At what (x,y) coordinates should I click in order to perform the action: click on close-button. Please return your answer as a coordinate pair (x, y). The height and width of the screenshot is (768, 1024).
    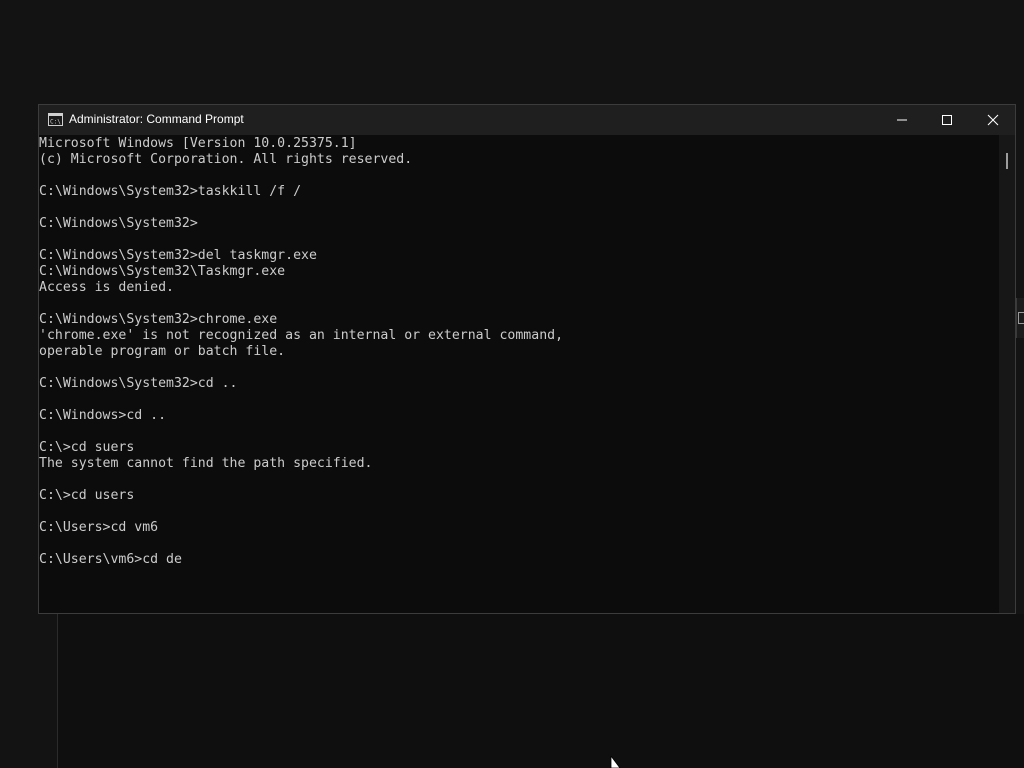
    Looking at the image, I should click on (993, 120).